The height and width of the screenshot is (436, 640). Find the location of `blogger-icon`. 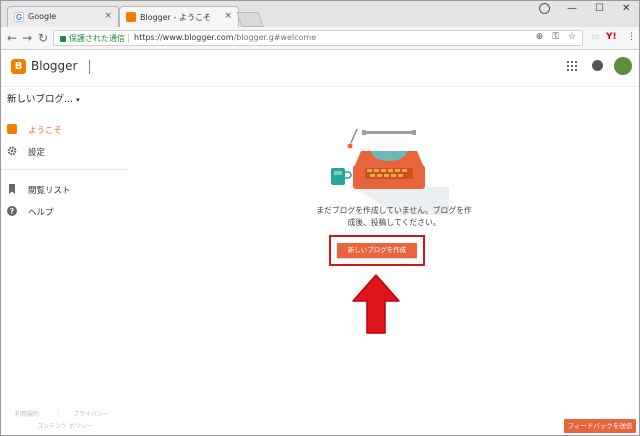

blogger-icon is located at coordinates (12, 129).